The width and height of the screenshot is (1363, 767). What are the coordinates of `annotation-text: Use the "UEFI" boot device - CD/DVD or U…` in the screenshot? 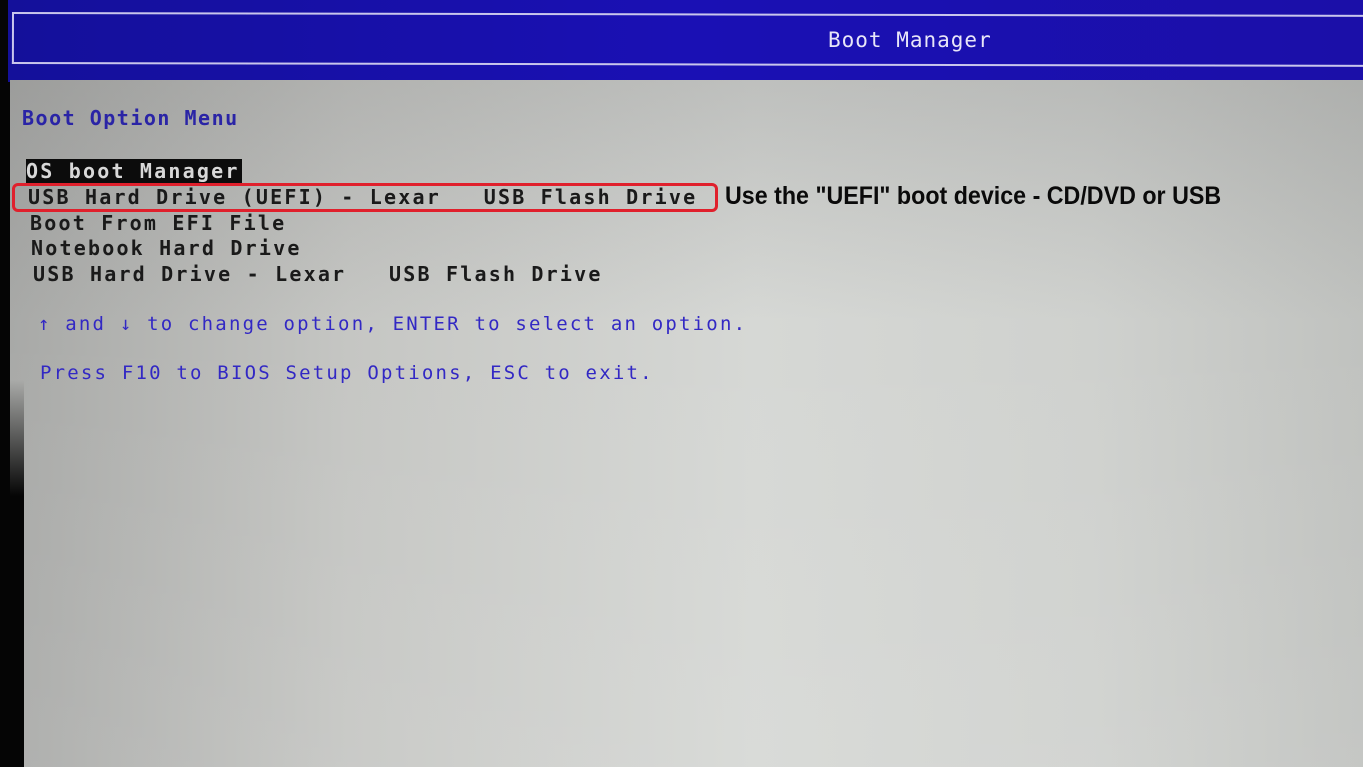 It's located at (973, 196).